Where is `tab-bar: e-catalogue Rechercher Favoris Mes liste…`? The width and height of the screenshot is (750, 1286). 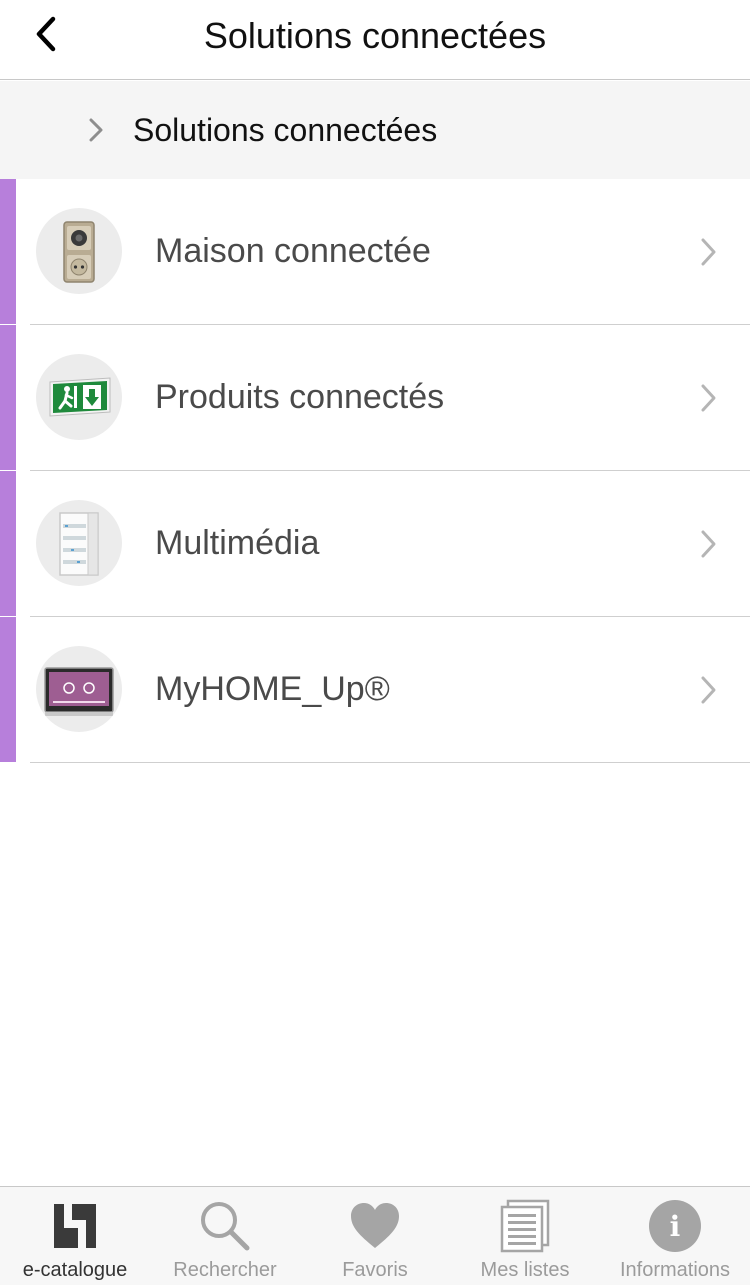
tab-bar: e-catalogue Rechercher Favoris Mes liste… is located at coordinates (375, 1235).